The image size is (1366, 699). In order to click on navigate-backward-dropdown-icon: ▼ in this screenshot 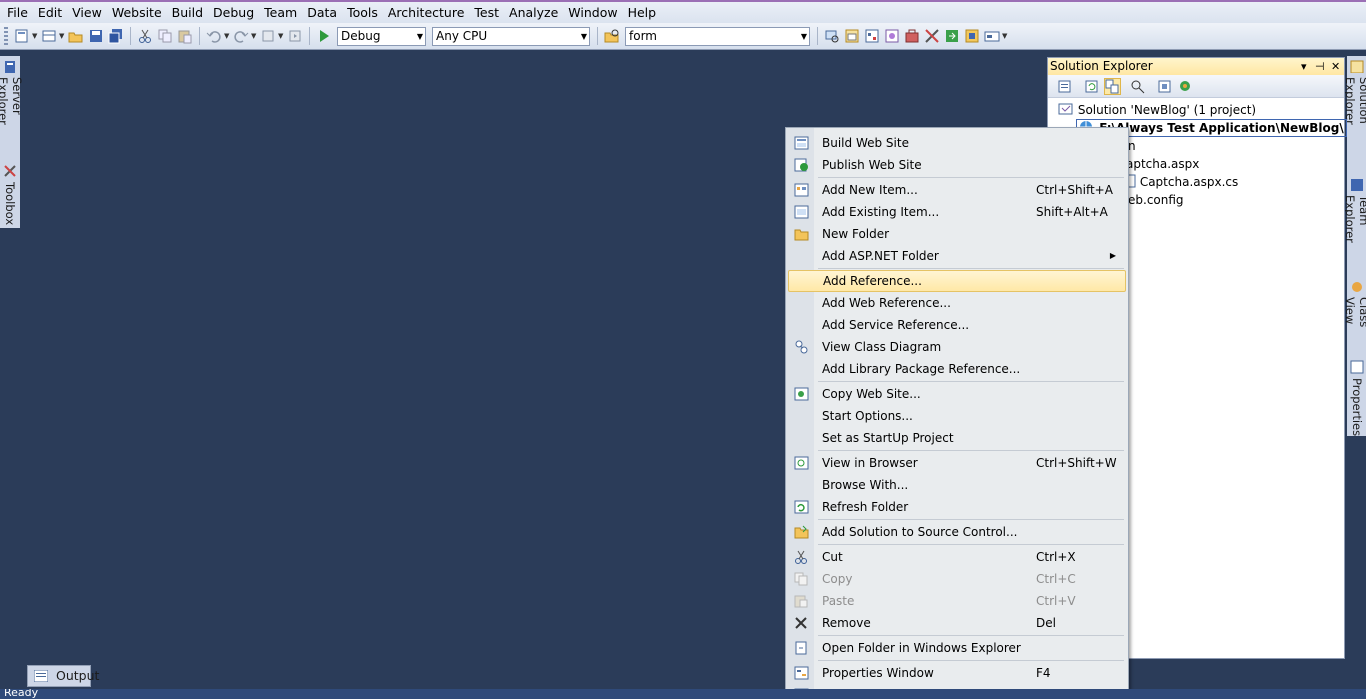, I will do `click(281, 36)`.